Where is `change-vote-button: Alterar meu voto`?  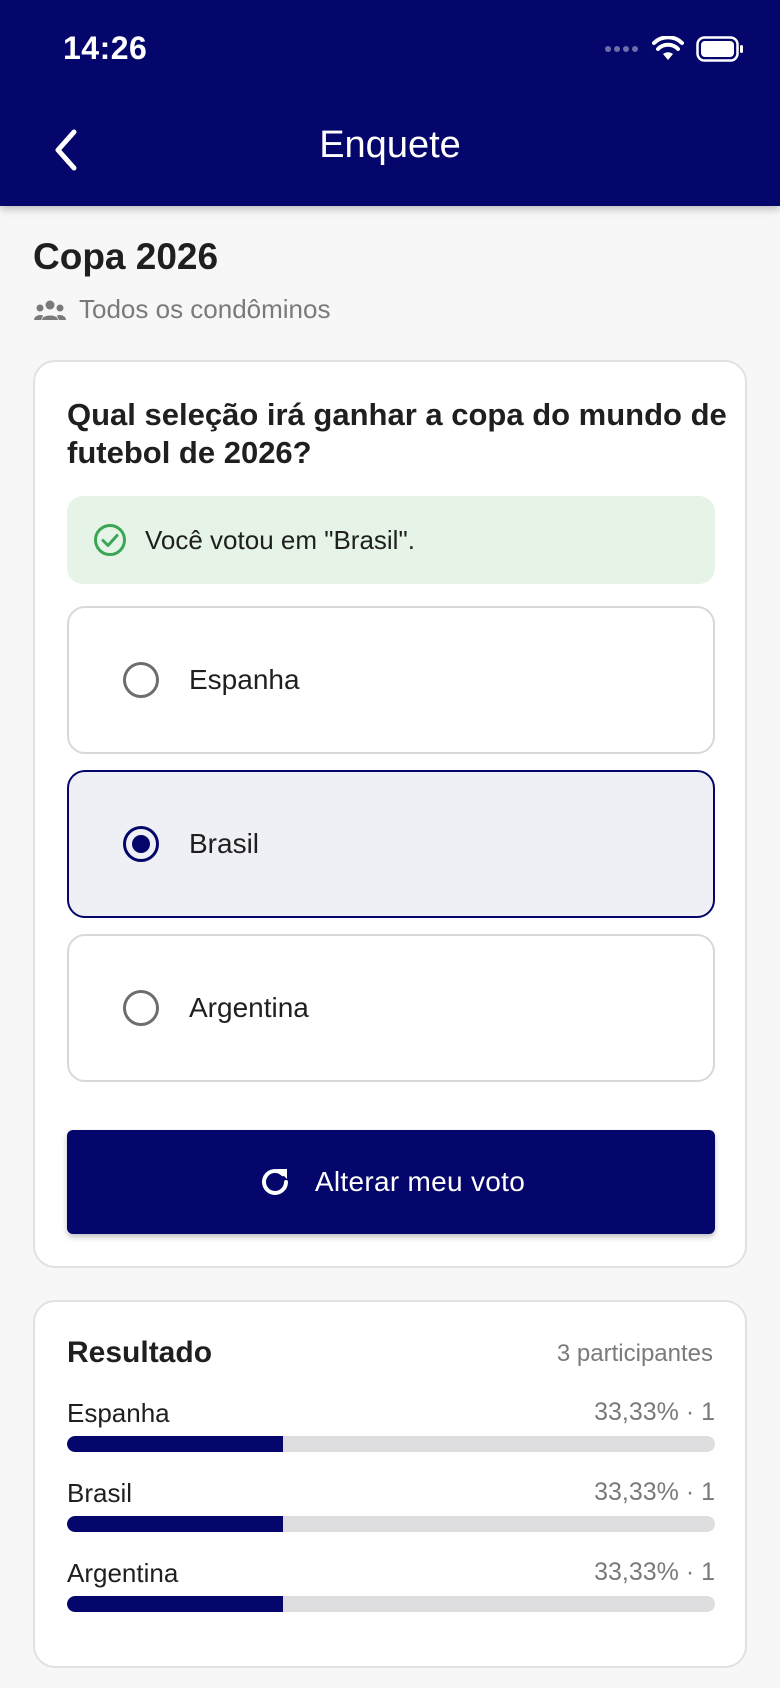 change-vote-button: Alterar meu voto is located at coordinates (391, 1182).